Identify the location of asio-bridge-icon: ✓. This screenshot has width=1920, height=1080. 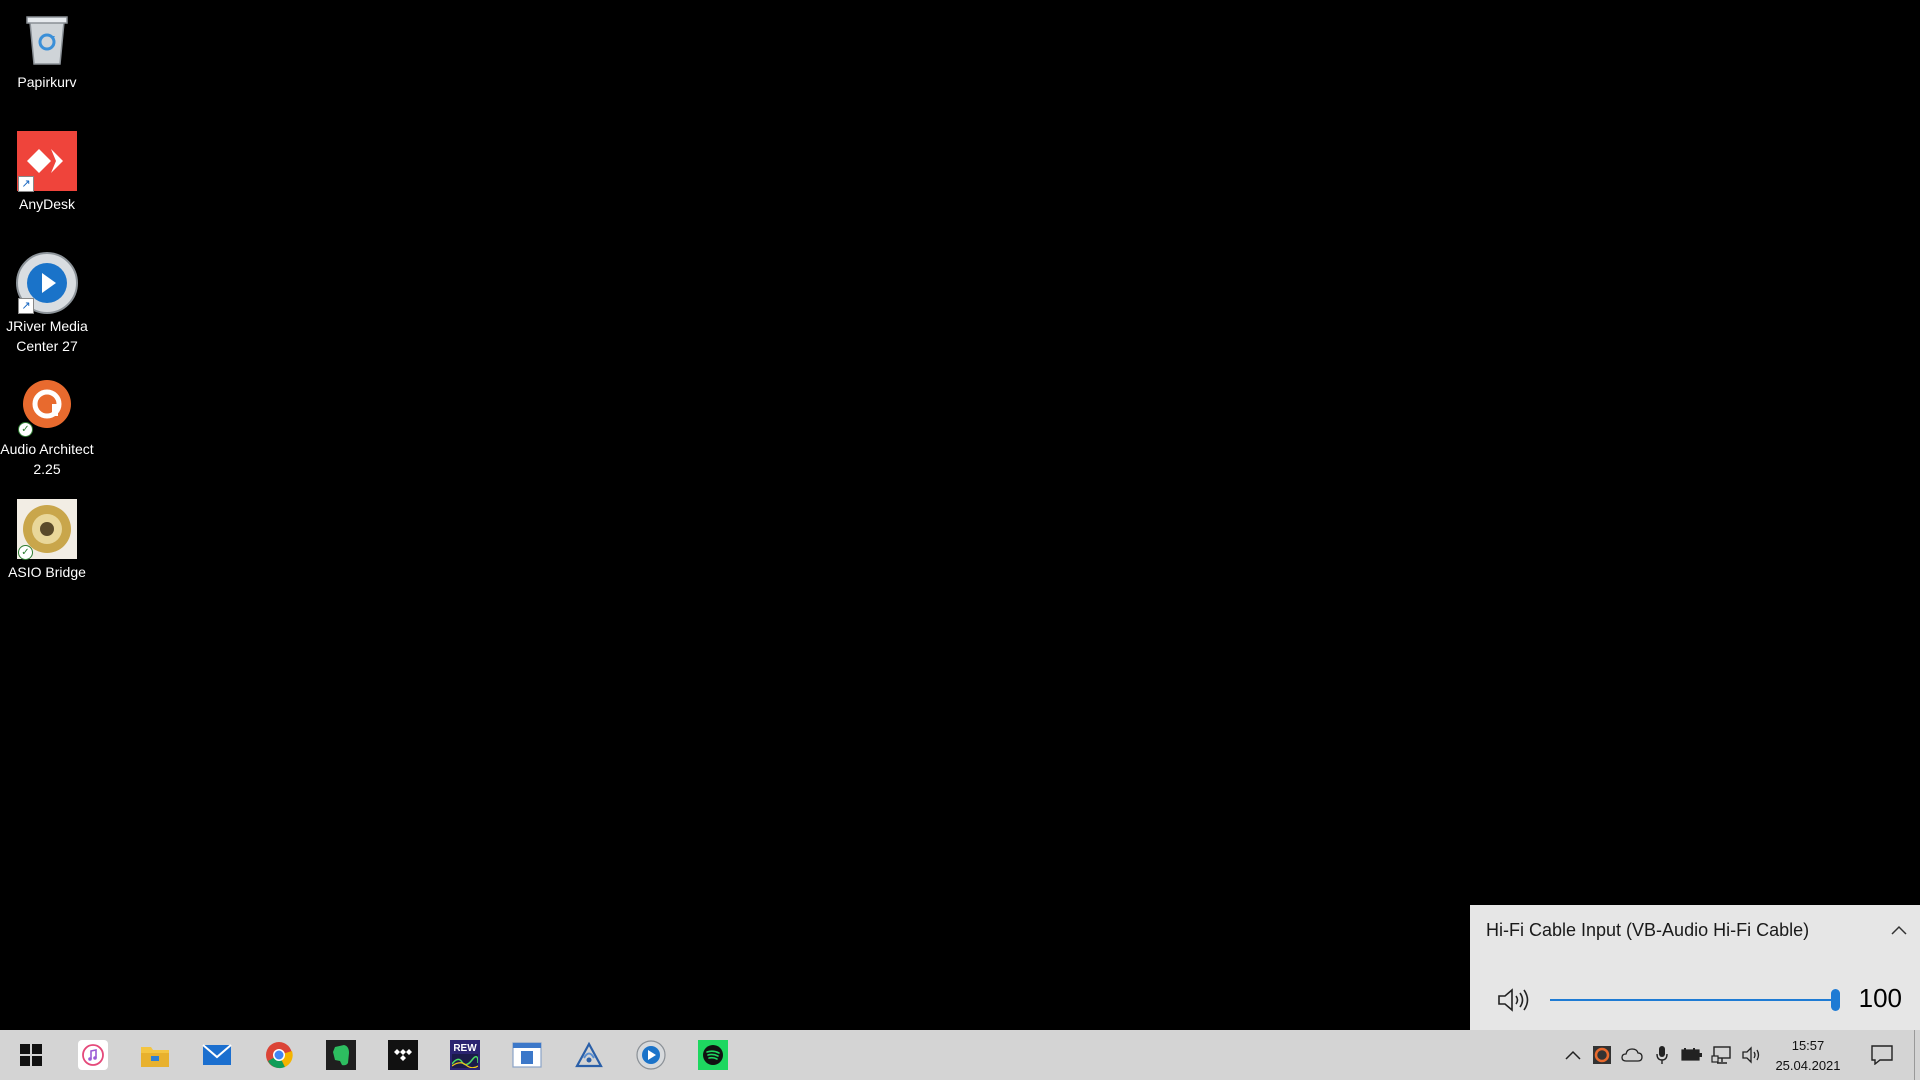
(47, 529).